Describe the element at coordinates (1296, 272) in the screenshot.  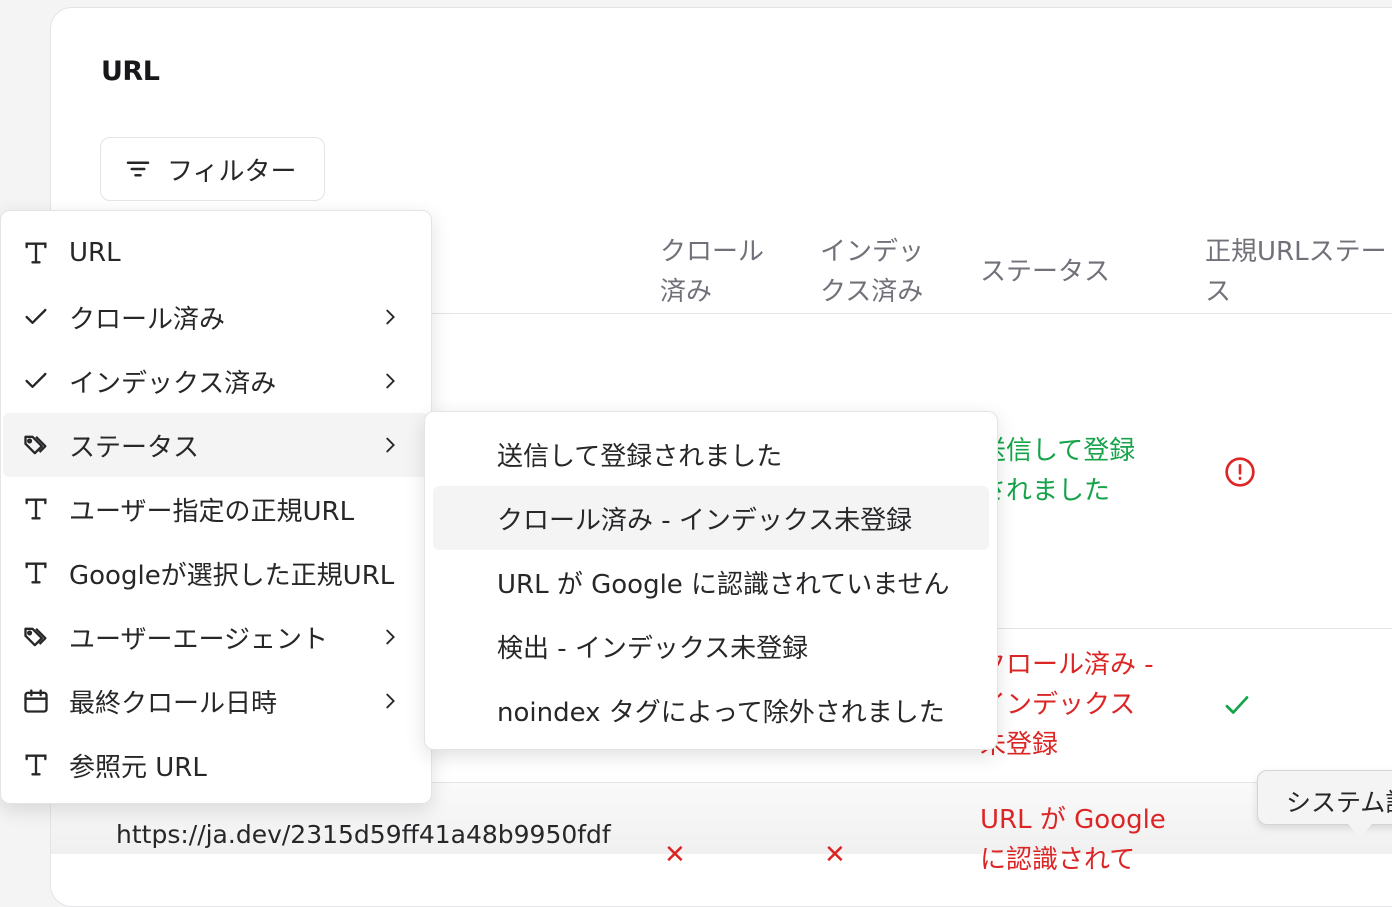
I see `column-header-canonical-status: 正規URLステー ス` at that location.